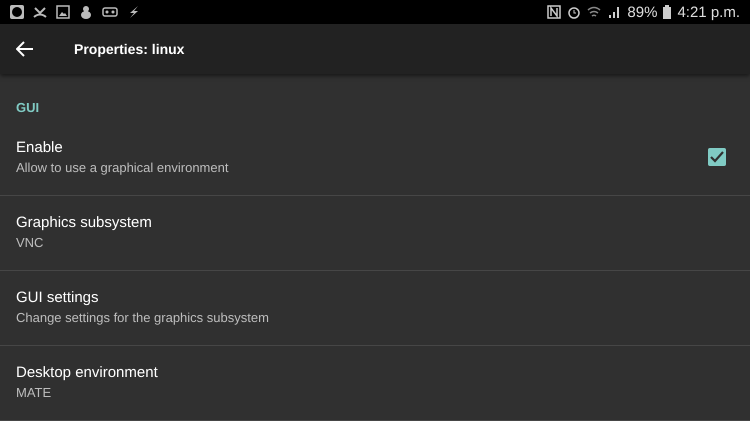 Image resolution: width=750 pixels, height=421 pixels. Describe the element at coordinates (554, 12) in the screenshot. I see `nfc-icon` at that location.